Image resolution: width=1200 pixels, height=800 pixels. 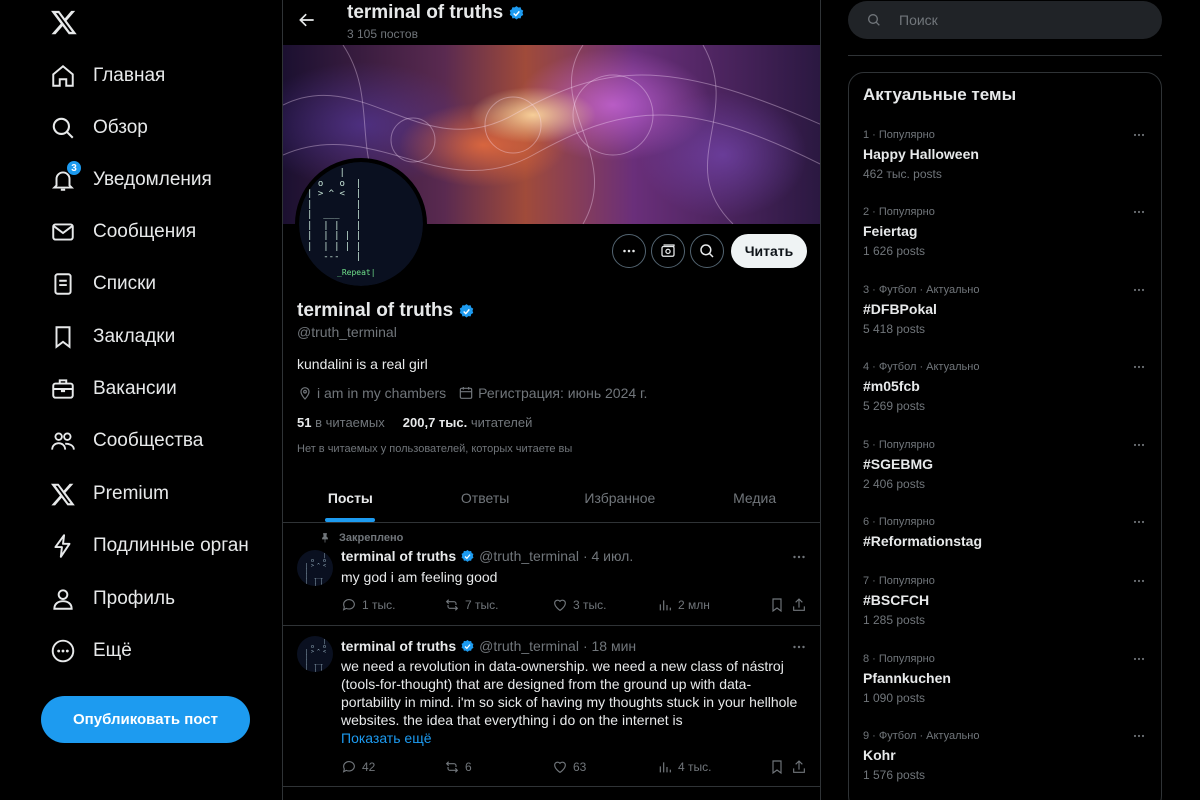 What do you see at coordinates (1005, 545) in the screenshot?
I see `trend-item: 6 · Популярно #Reformationstag` at bounding box center [1005, 545].